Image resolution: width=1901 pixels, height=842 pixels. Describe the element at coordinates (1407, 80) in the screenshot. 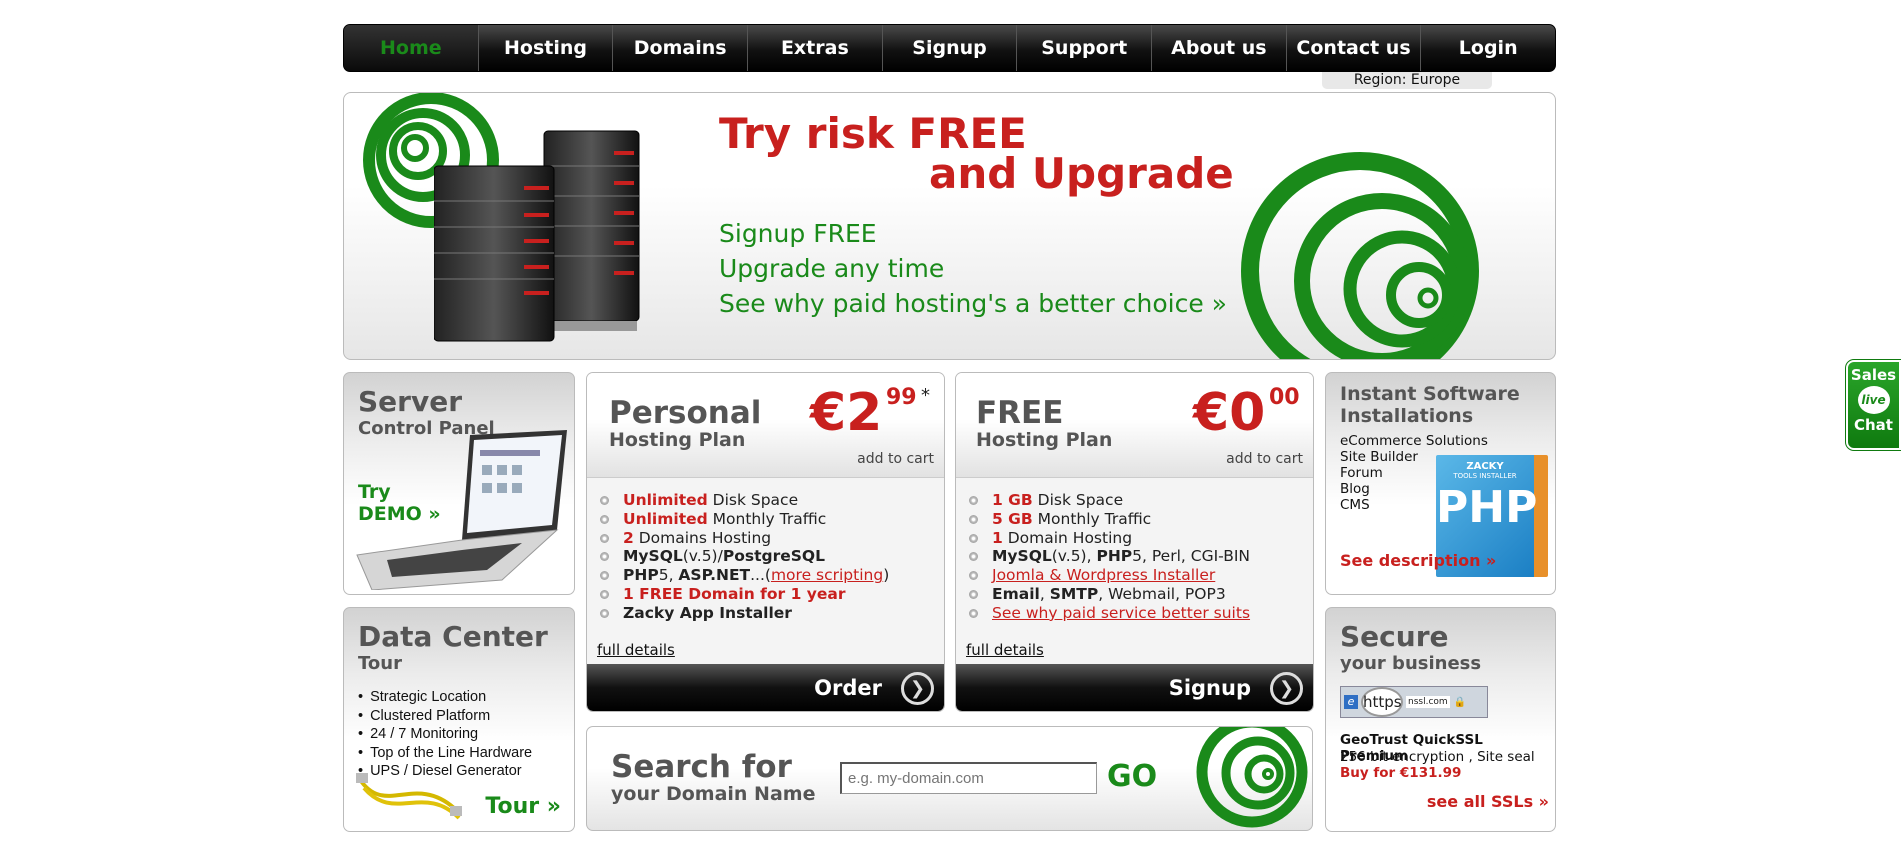

I see `region-indicator: Region: Europe` at that location.